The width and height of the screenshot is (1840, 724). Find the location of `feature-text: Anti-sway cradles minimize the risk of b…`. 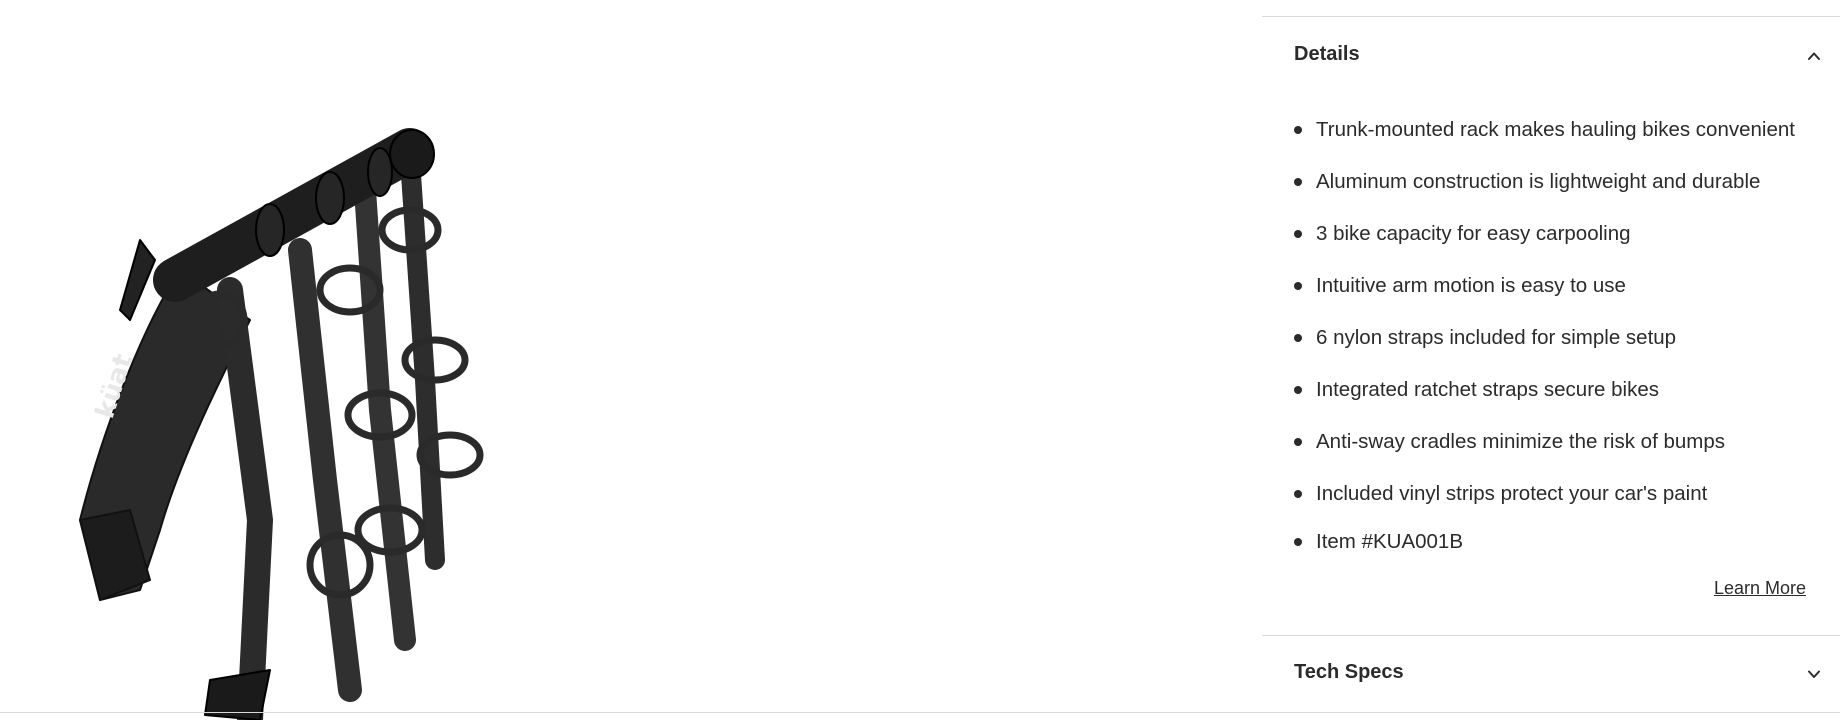

feature-text: Anti-sway cradles minimize the risk of b… is located at coordinates (1520, 441).